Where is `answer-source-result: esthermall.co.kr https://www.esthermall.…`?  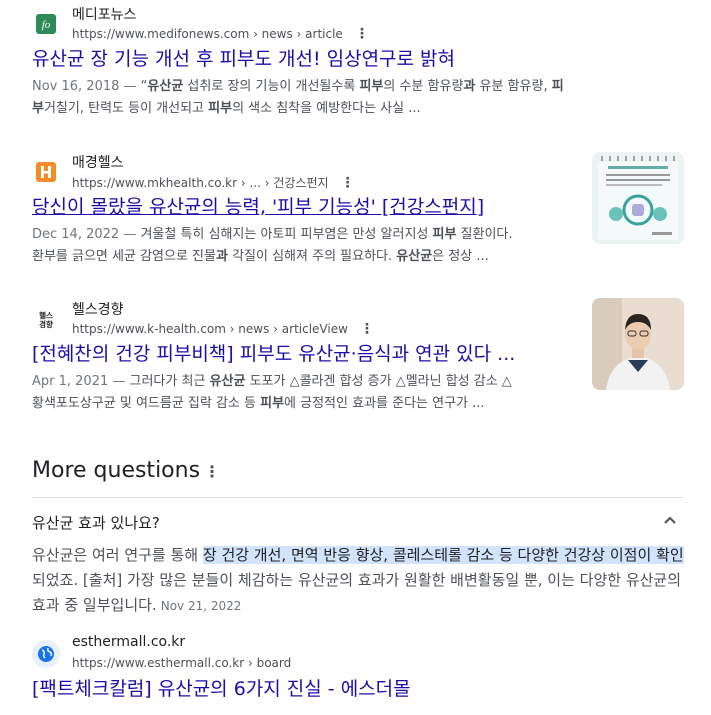 answer-source-result: esthermall.co.kr https://www.esthermall.… is located at coordinates (357, 666).